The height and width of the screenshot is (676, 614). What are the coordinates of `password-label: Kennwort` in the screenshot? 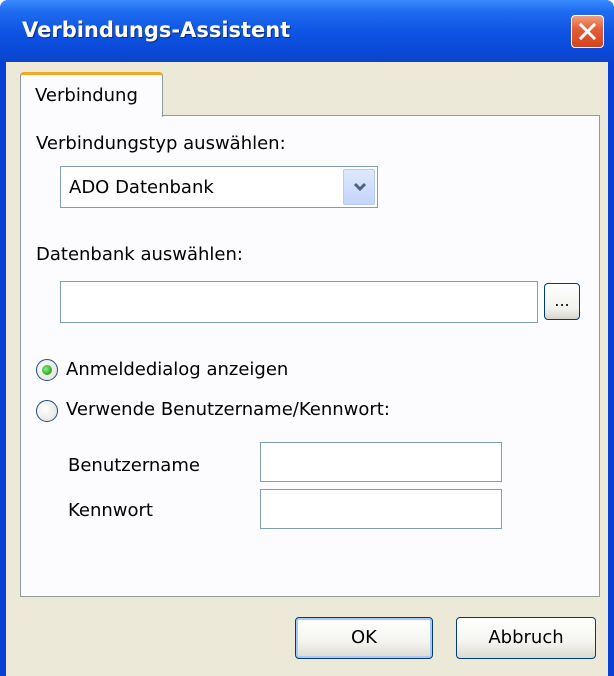 It's located at (110, 510).